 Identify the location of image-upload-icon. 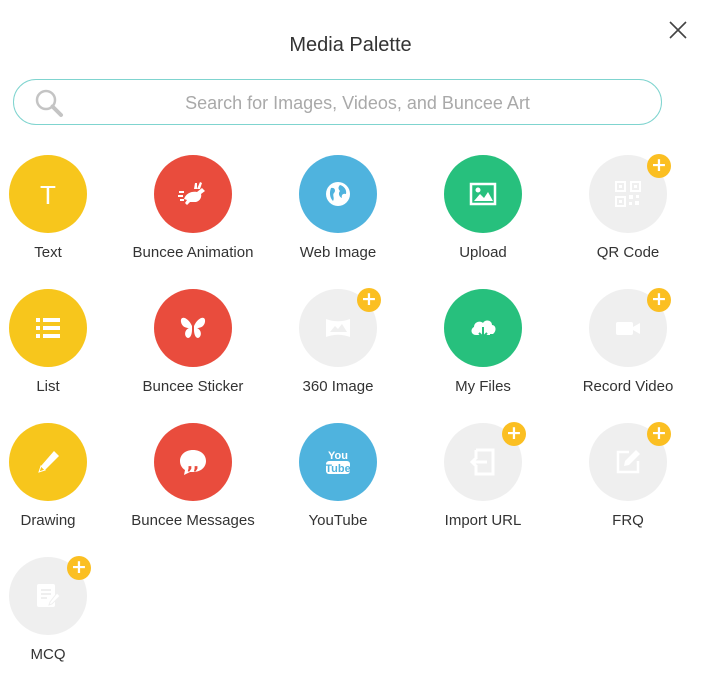
(483, 194).